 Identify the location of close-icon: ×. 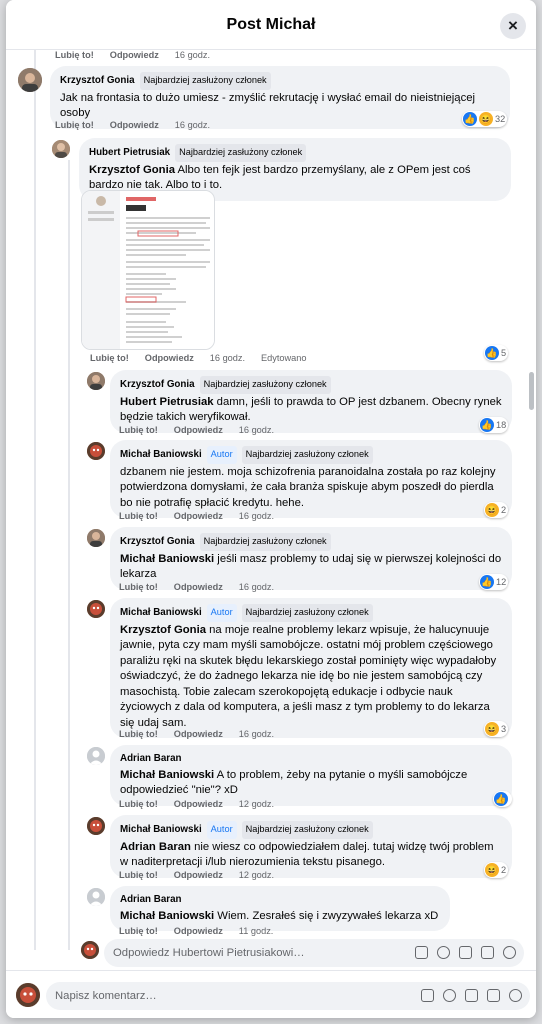
(513, 25).